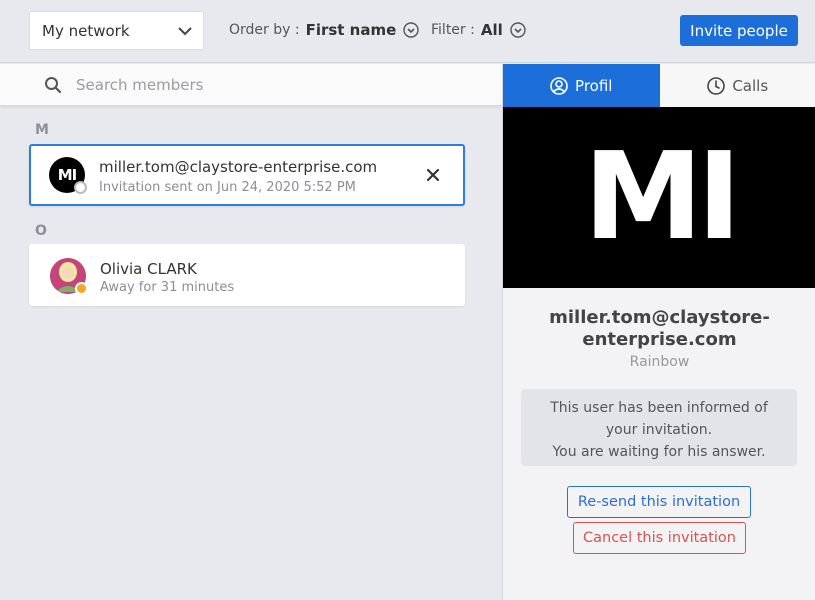  Describe the element at coordinates (247, 275) in the screenshot. I see `contact-card-olivia: Olivia CLARK Away for 31 minutes` at that location.